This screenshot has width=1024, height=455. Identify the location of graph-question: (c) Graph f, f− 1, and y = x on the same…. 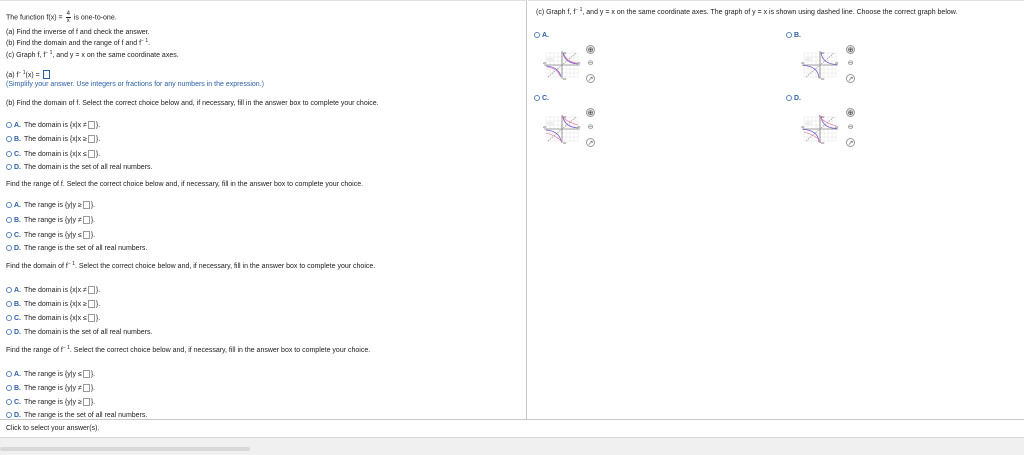
(746, 12).